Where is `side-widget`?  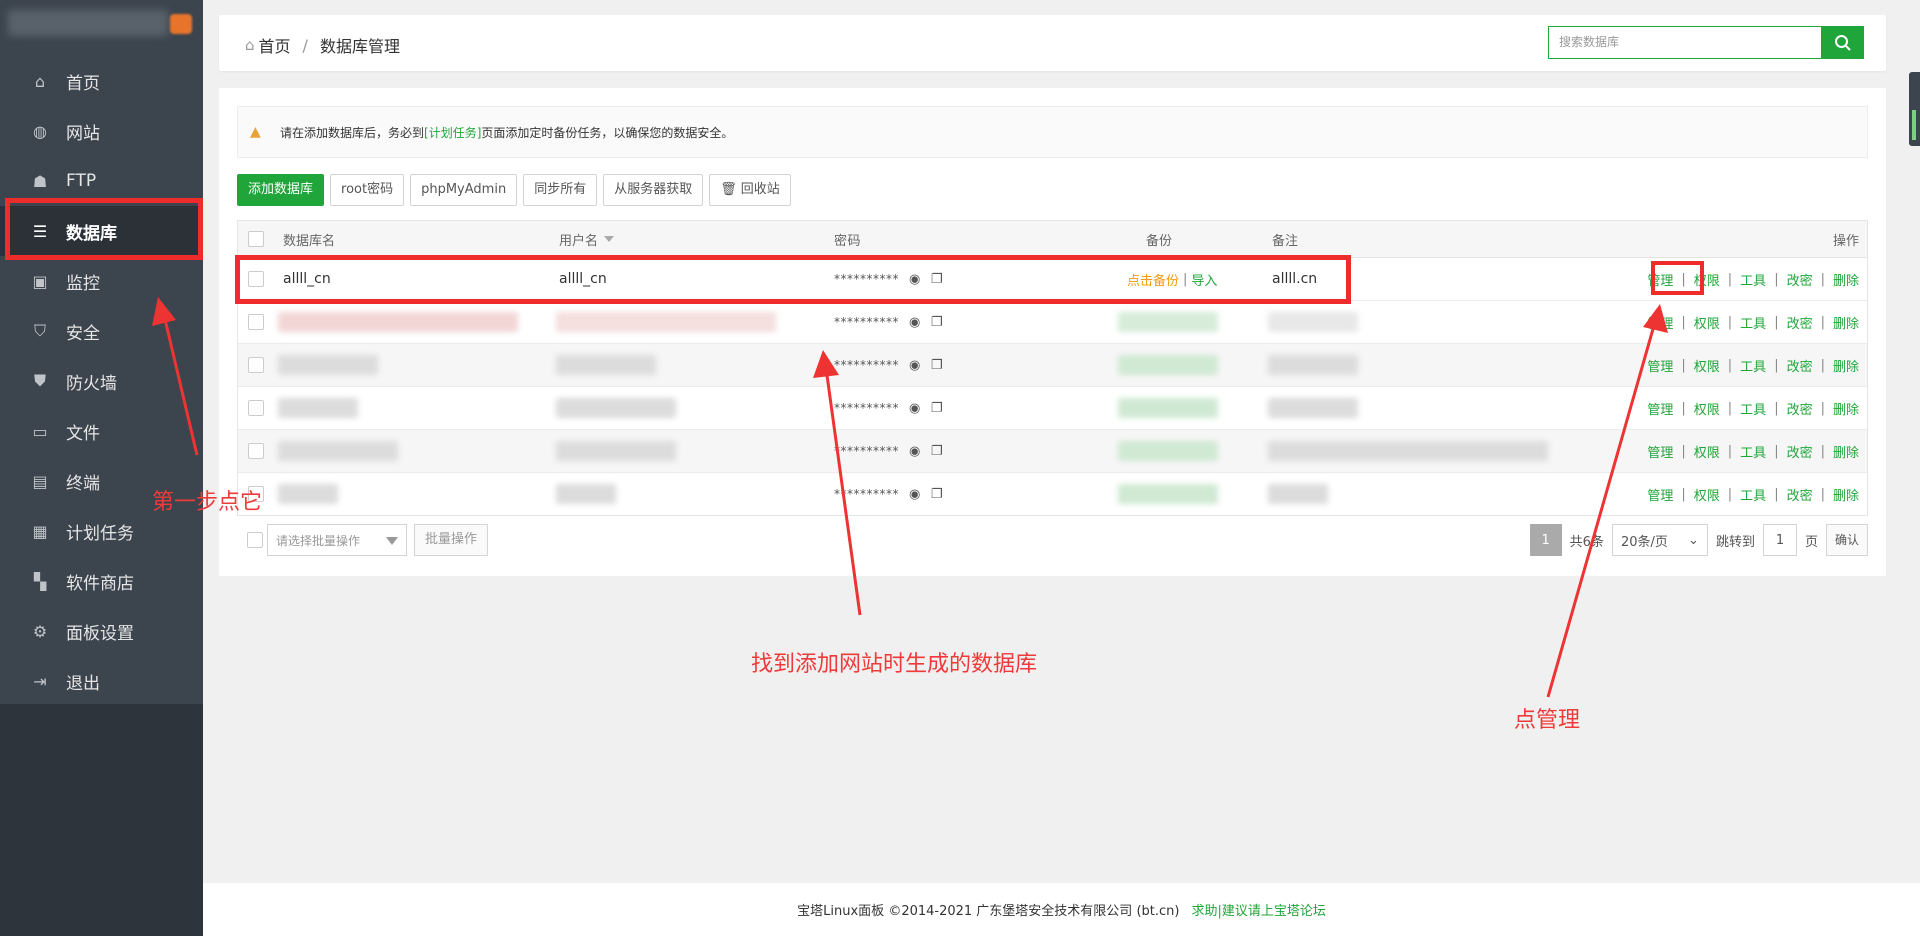
side-widget is located at coordinates (1914, 109).